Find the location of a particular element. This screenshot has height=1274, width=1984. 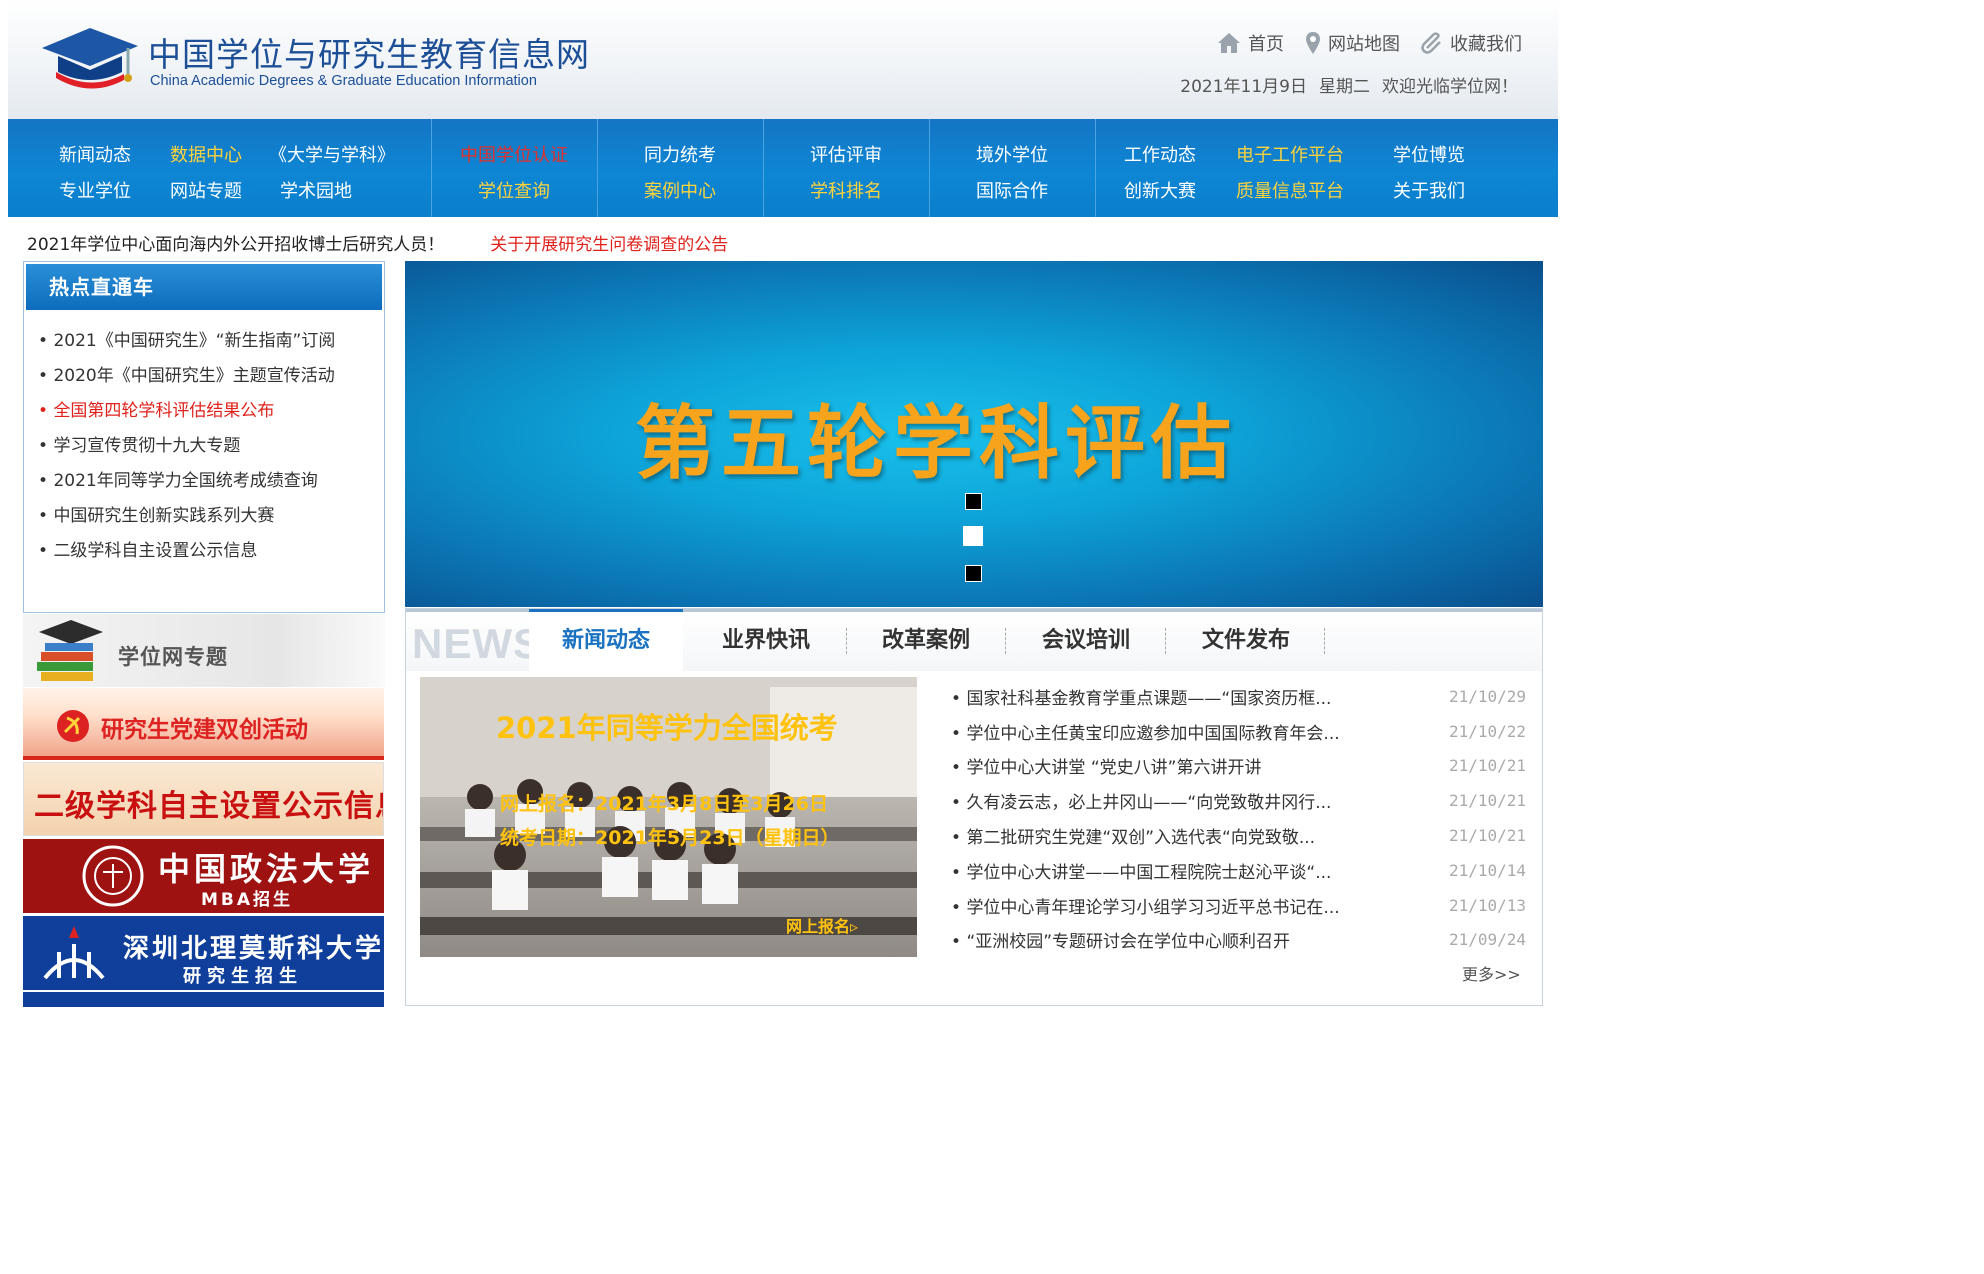

nav-degree-expo: 学位博览 is located at coordinates (1429, 154).